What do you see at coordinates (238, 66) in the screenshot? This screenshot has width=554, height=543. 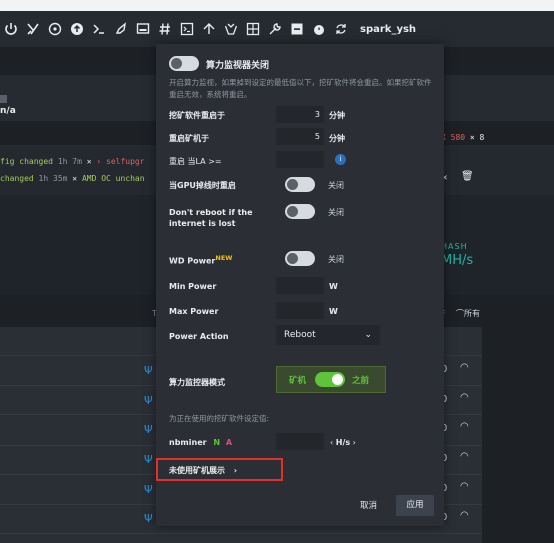 I see `watchdog-title: 算力监视器关闭` at bounding box center [238, 66].